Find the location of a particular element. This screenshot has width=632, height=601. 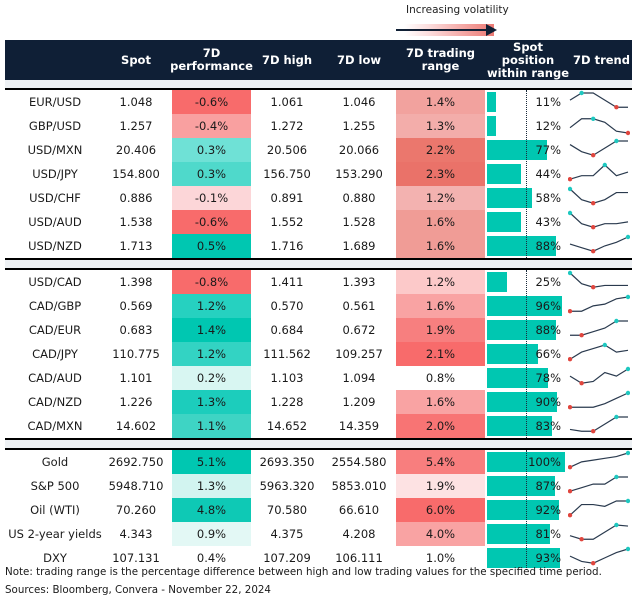

spot-position-label: 96% is located at coordinates (548, 306).